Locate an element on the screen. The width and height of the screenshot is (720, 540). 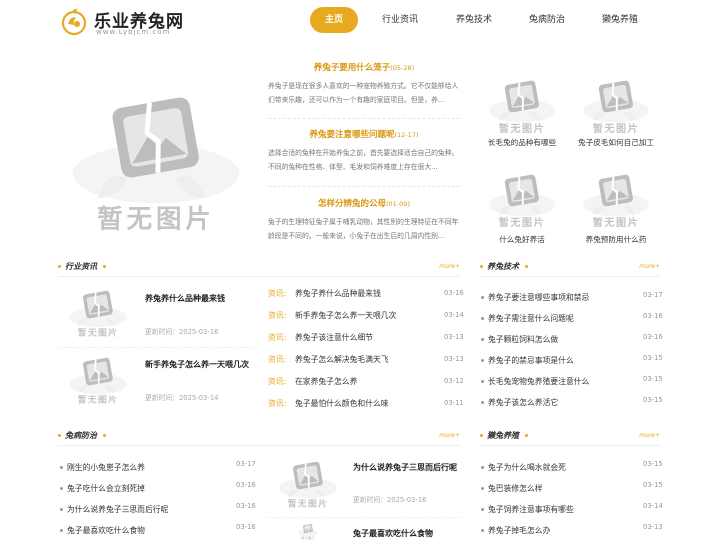
list-item: 兔子最怕什么颜色和什么味 is located at coordinates (342, 403).